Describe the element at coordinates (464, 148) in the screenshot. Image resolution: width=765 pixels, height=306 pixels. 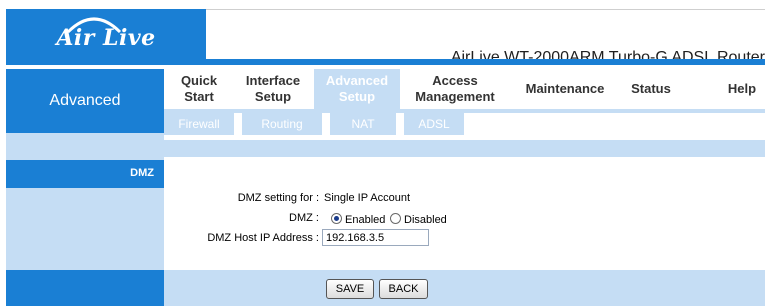
I see `content-header-strip` at that location.